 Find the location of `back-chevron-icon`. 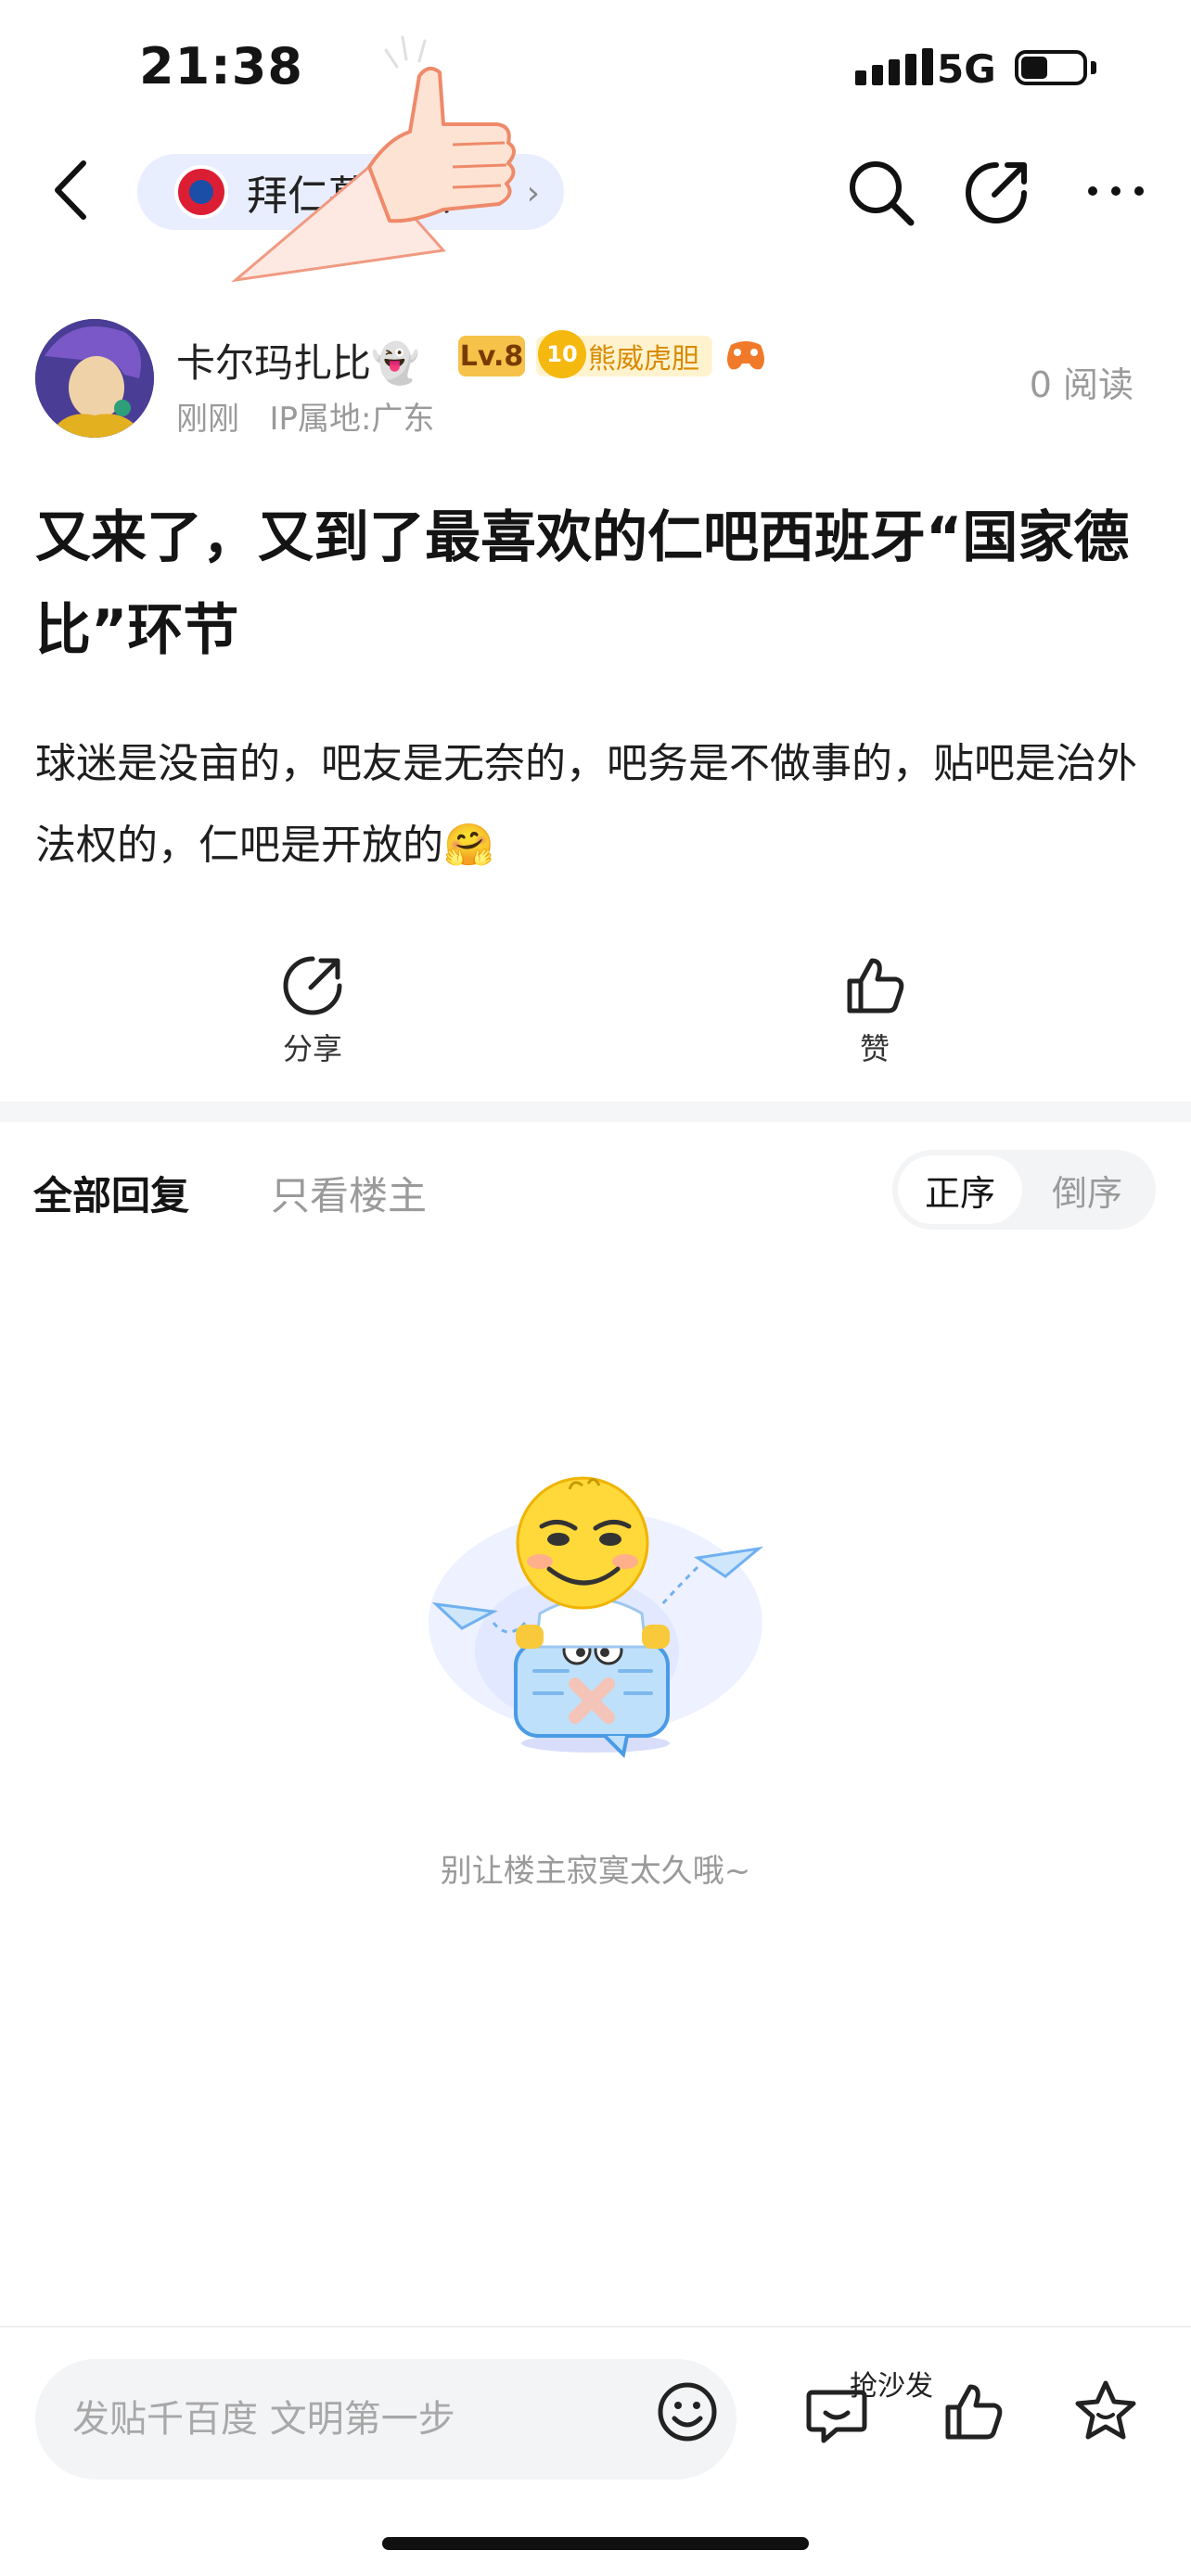

back-chevron-icon is located at coordinates (70, 190).